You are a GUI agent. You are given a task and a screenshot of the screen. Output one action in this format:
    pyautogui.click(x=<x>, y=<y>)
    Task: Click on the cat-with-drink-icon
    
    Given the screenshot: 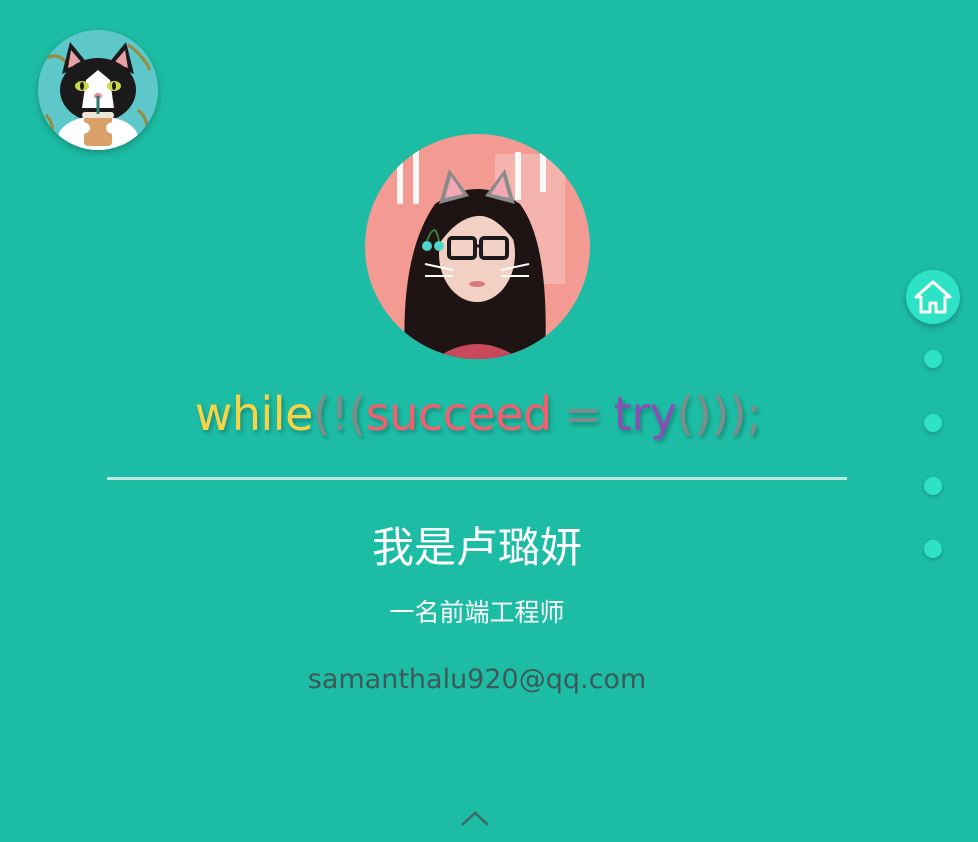 What is the action you would take?
    pyautogui.click(x=98, y=90)
    